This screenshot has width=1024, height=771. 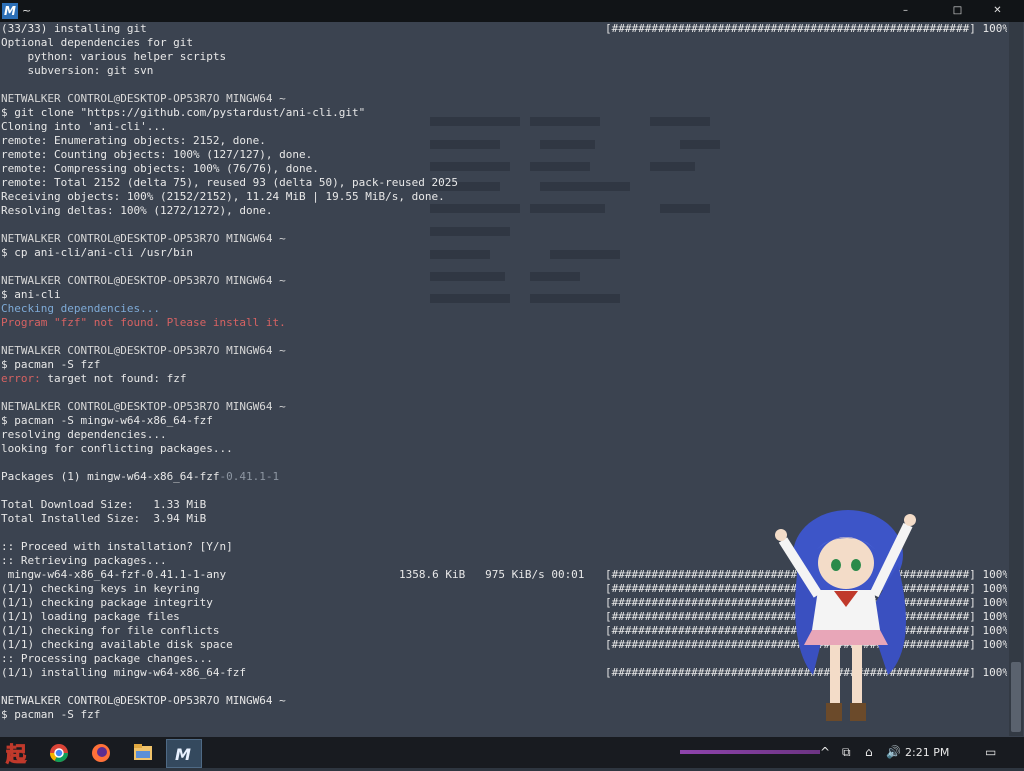 What do you see at coordinates (100, 588) in the screenshot?
I see `terminal-line: (1/1) checking keys in keyring` at bounding box center [100, 588].